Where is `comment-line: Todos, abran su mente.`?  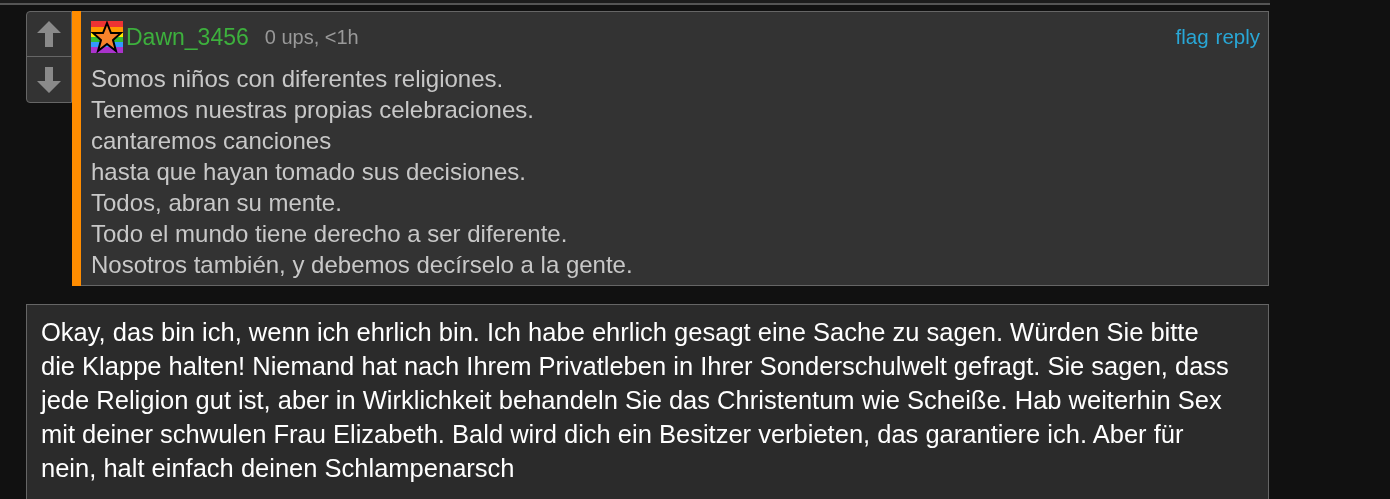
comment-line: Todos, abran su mente. is located at coordinates (217, 202).